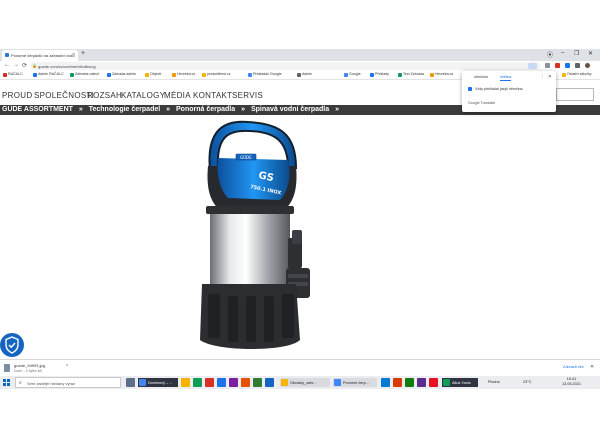 This screenshot has width=600, height=438. Describe the element at coordinates (550, 77) in the screenshot. I see `close-icon: ✕` at that location.